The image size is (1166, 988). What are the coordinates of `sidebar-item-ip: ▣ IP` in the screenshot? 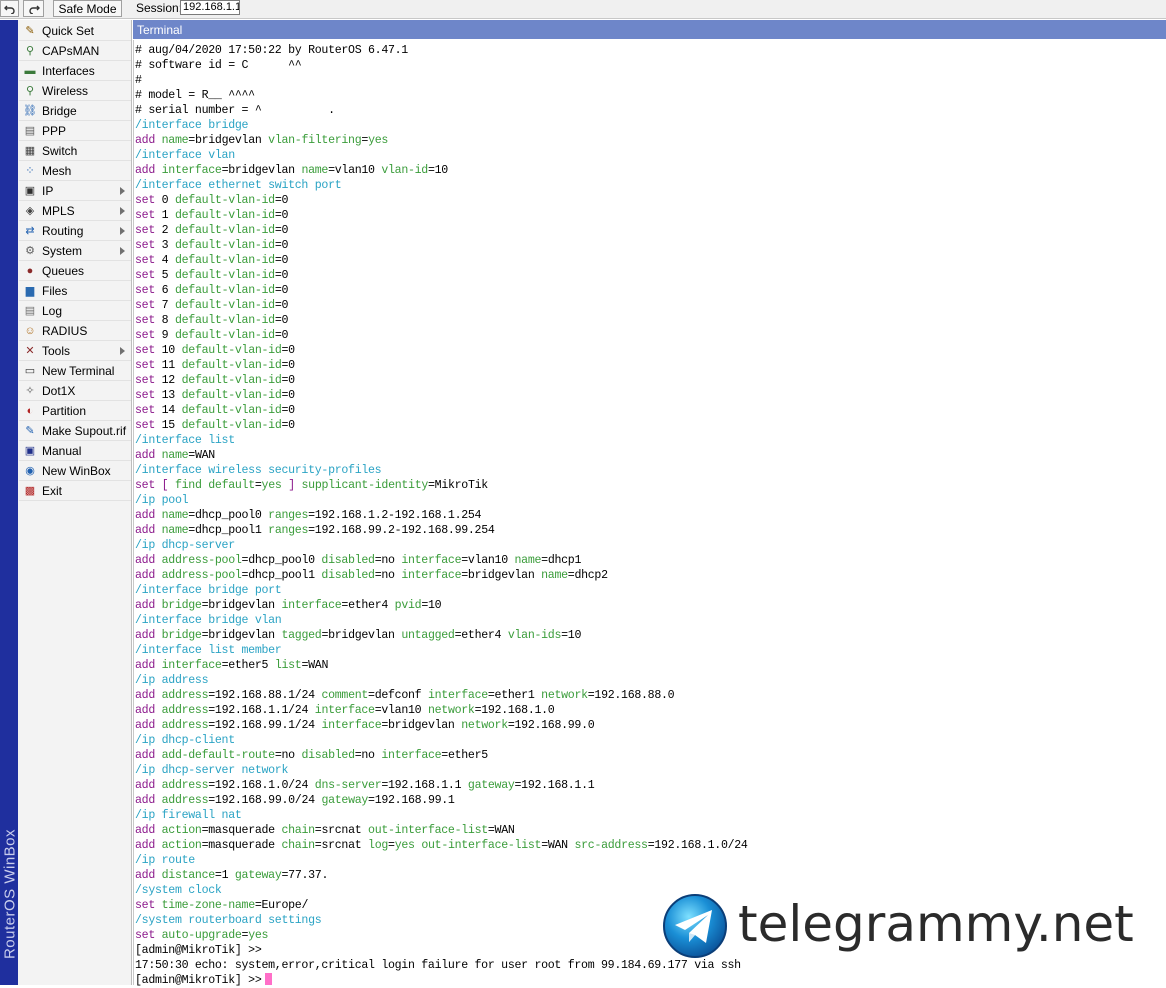 It's located at (75, 191).